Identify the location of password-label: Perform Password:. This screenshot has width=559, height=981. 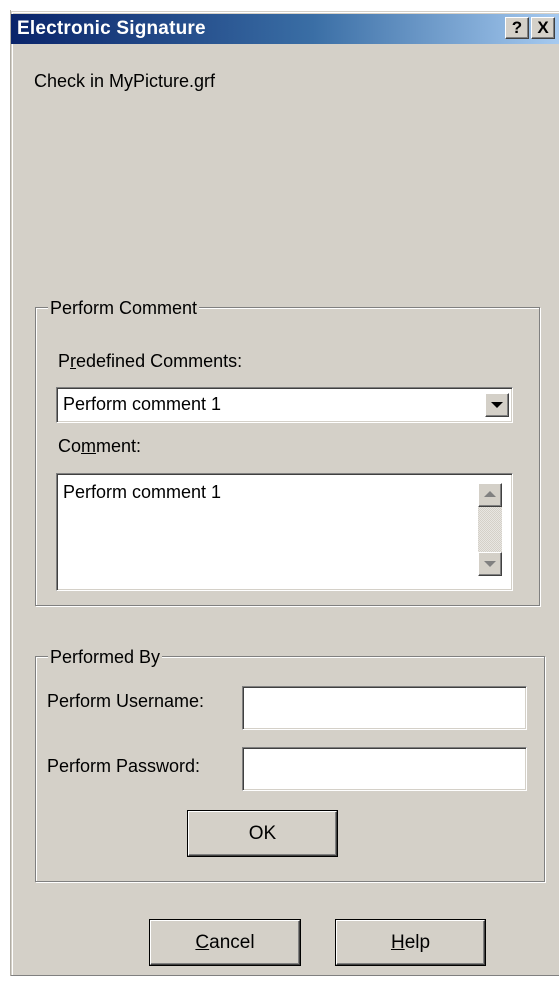
(124, 766).